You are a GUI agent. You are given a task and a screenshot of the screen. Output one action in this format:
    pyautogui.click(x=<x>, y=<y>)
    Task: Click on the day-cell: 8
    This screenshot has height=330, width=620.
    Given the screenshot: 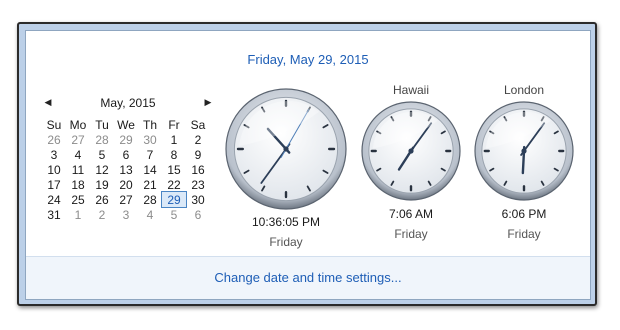 What is the action you would take?
    pyautogui.click(x=174, y=154)
    